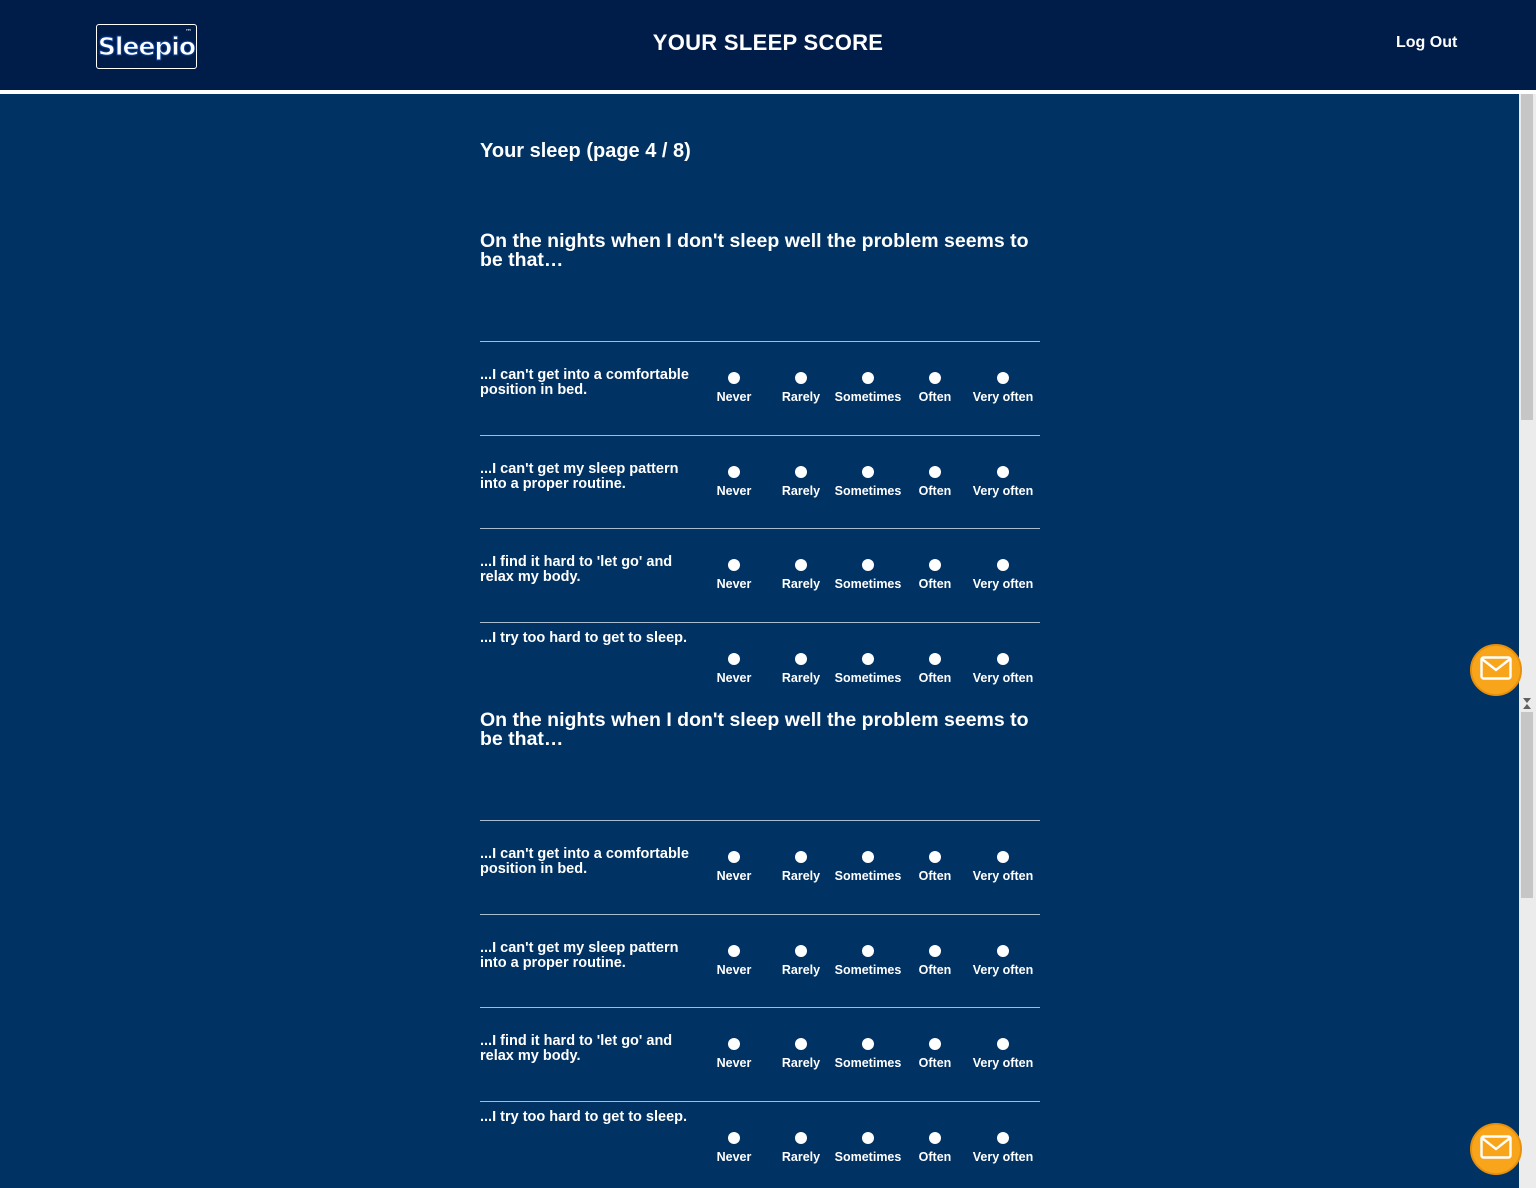 This screenshot has width=1536, height=1188. I want to click on scroll-down-arrow-icon, so click(1527, 700).